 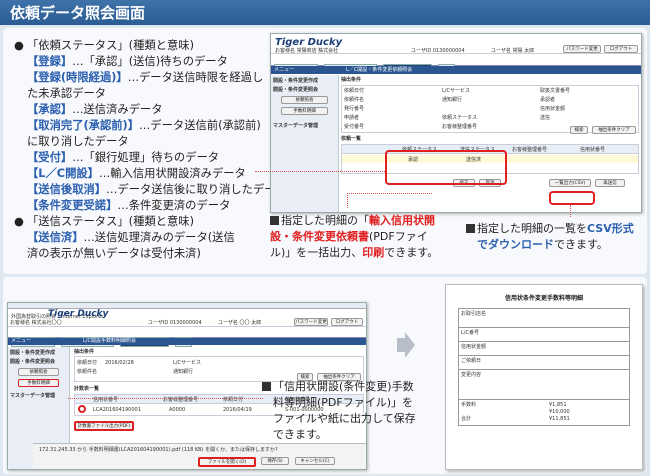 What do you see at coordinates (78, 141) in the screenshot?
I see `status-item: に取り消したデータ` at bounding box center [78, 141].